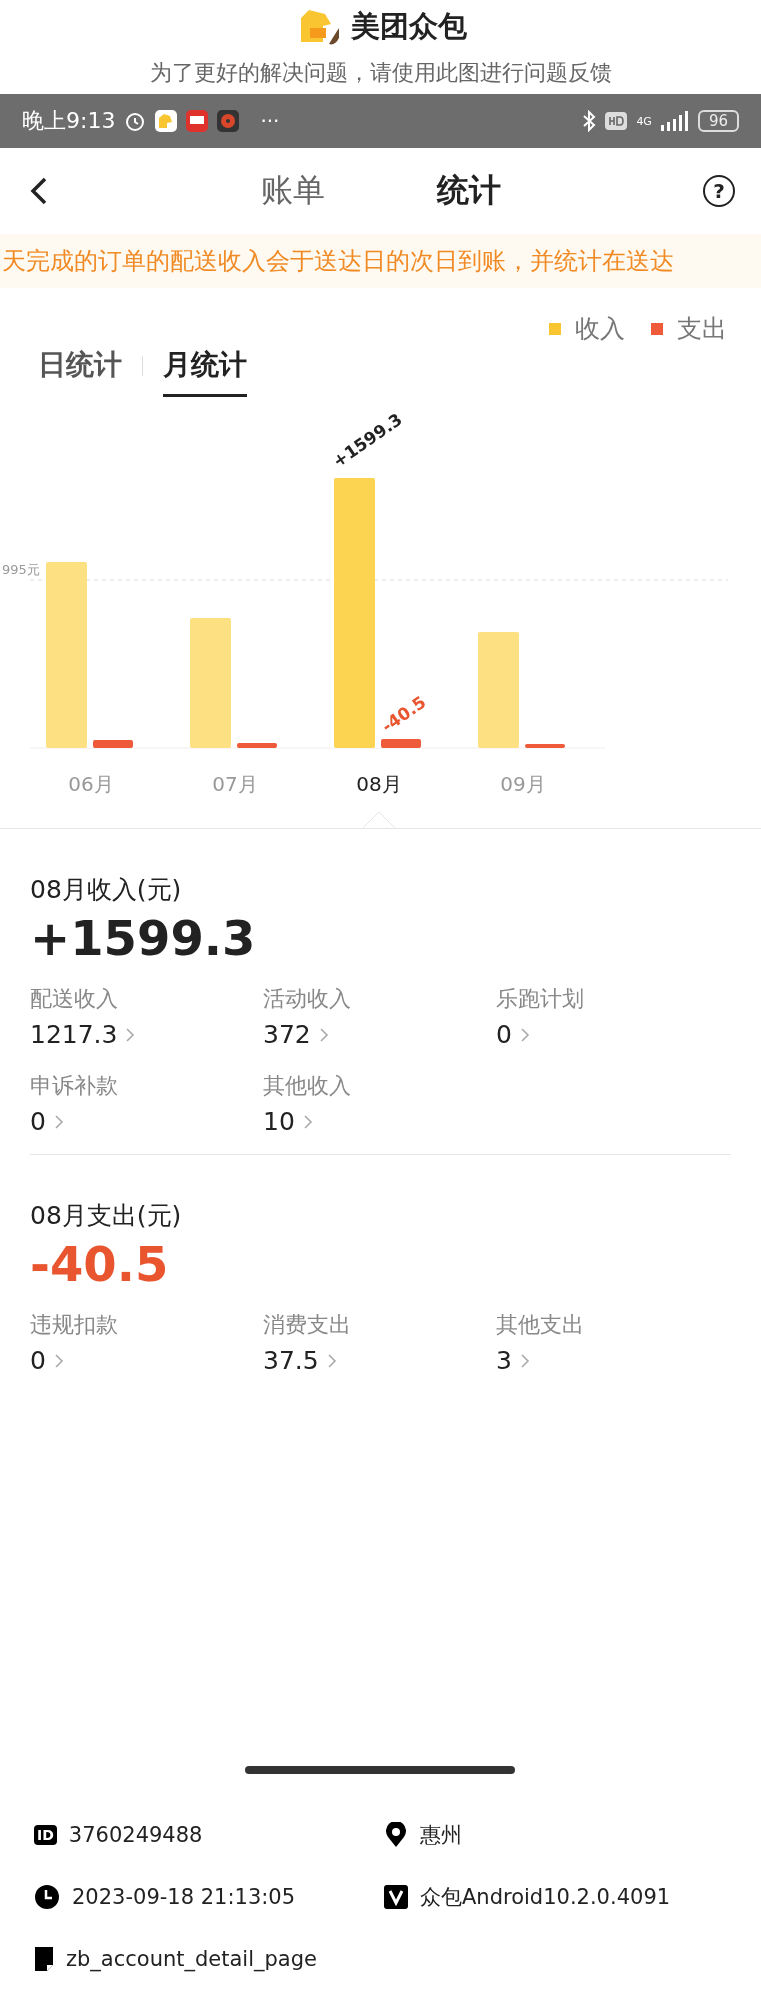 This screenshot has width=761, height=2000. What do you see at coordinates (674, 121) in the screenshot?
I see `signal-icon` at bounding box center [674, 121].